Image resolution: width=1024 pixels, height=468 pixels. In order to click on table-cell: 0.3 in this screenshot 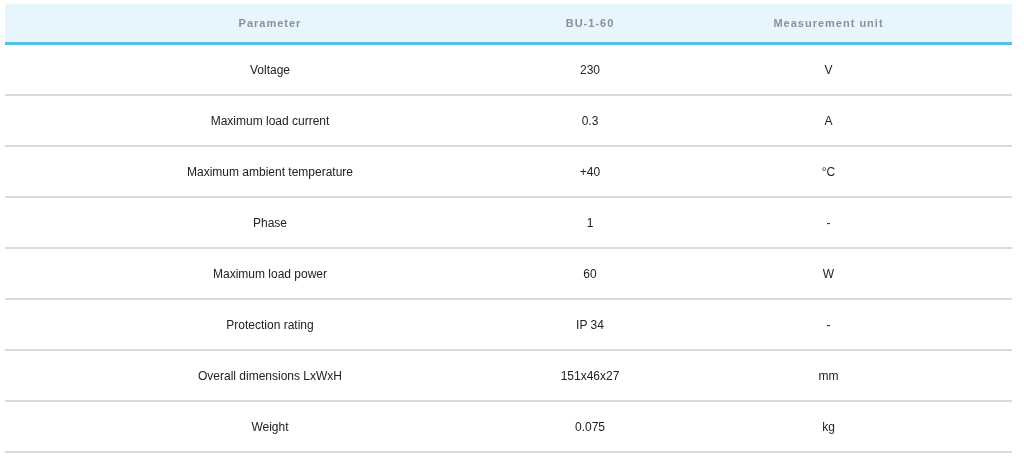, I will do `click(590, 121)`.